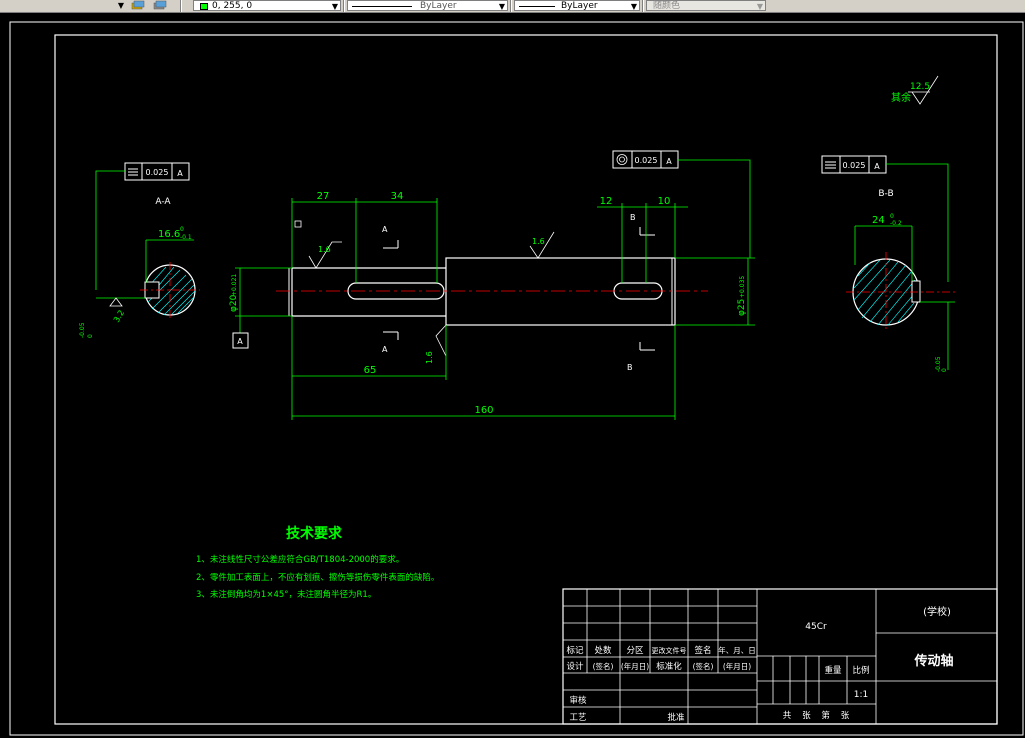 This screenshot has width=1025, height=738. Describe the element at coordinates (861, 695) in the screenshot. I see `scale-value: 1:1` at that location.